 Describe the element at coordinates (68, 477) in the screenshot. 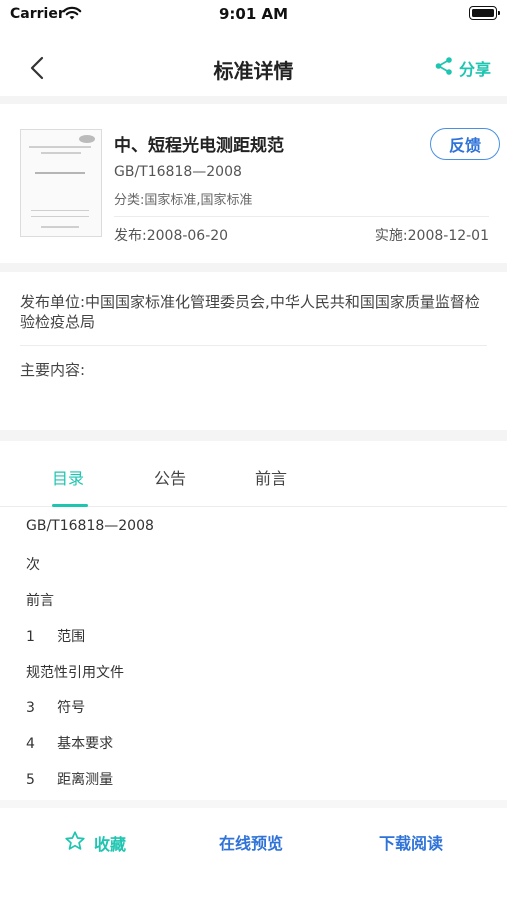

I see `tab-catalog: 目录` at that location.